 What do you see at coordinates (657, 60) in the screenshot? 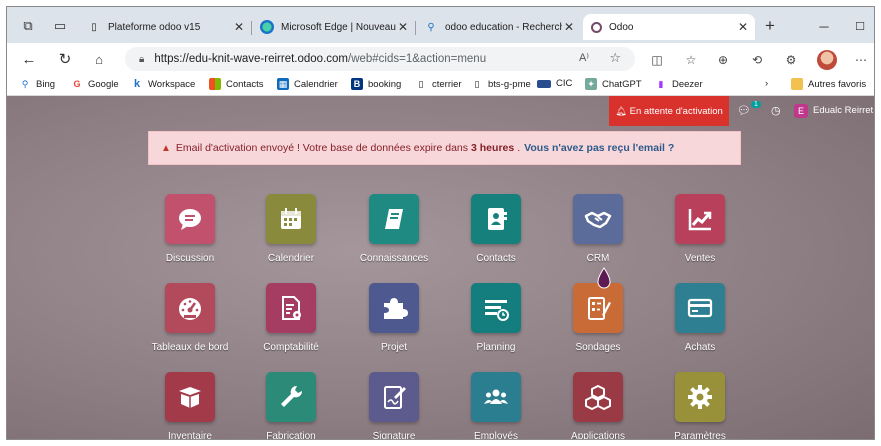
I see `split-screen-icon: ◫` at bounding box center [657, 60].